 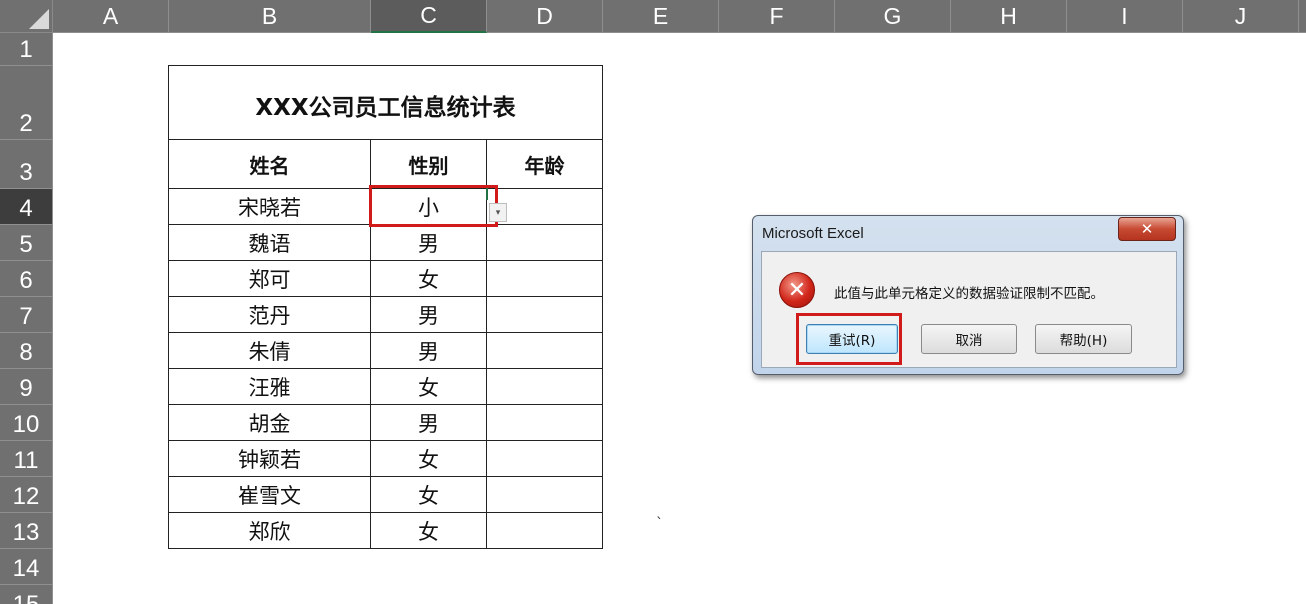 What do you see at coordinates (26, 315) in the screenshot?
I see `row-header-7: 7` at bounding box center [26, 315].